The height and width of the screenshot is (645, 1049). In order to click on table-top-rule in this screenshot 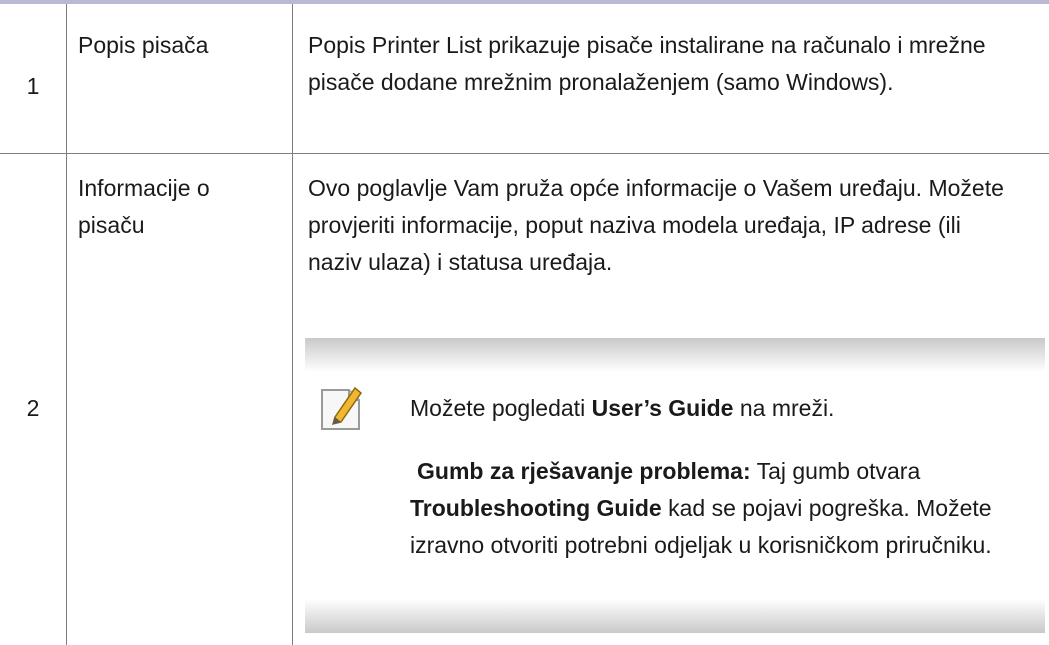, I will do `click(524, 2)`.